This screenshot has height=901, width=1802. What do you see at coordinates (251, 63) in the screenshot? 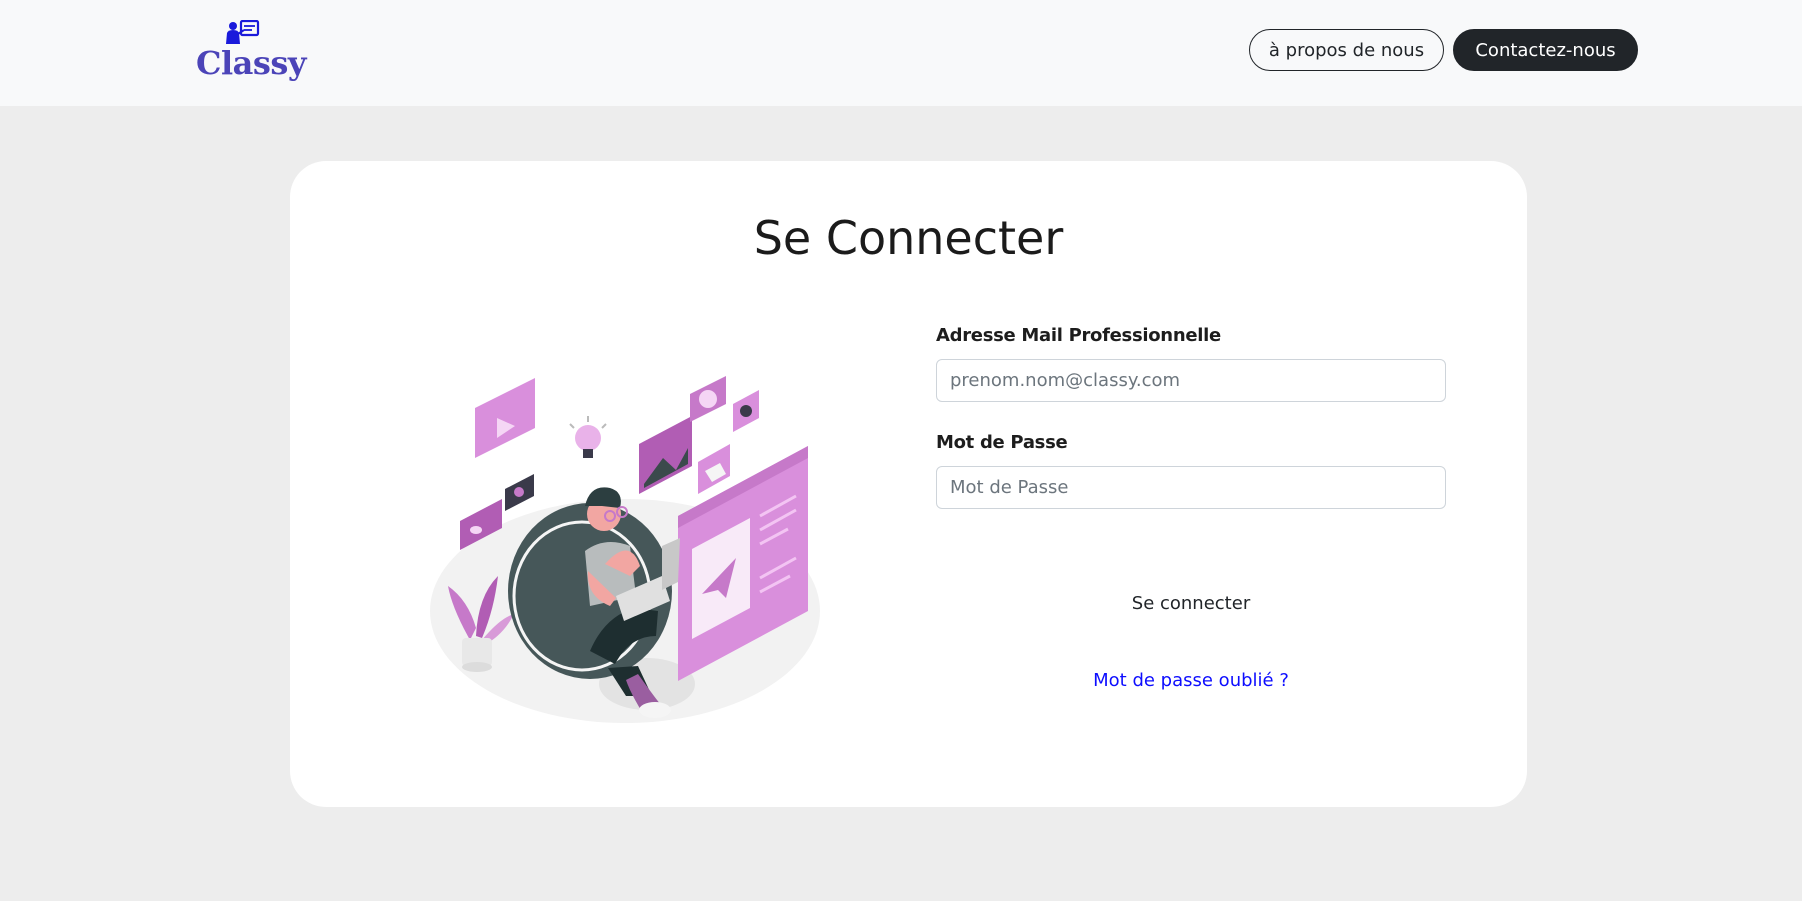
I see `brand-name: Classy` at bounding box center [251, 63].